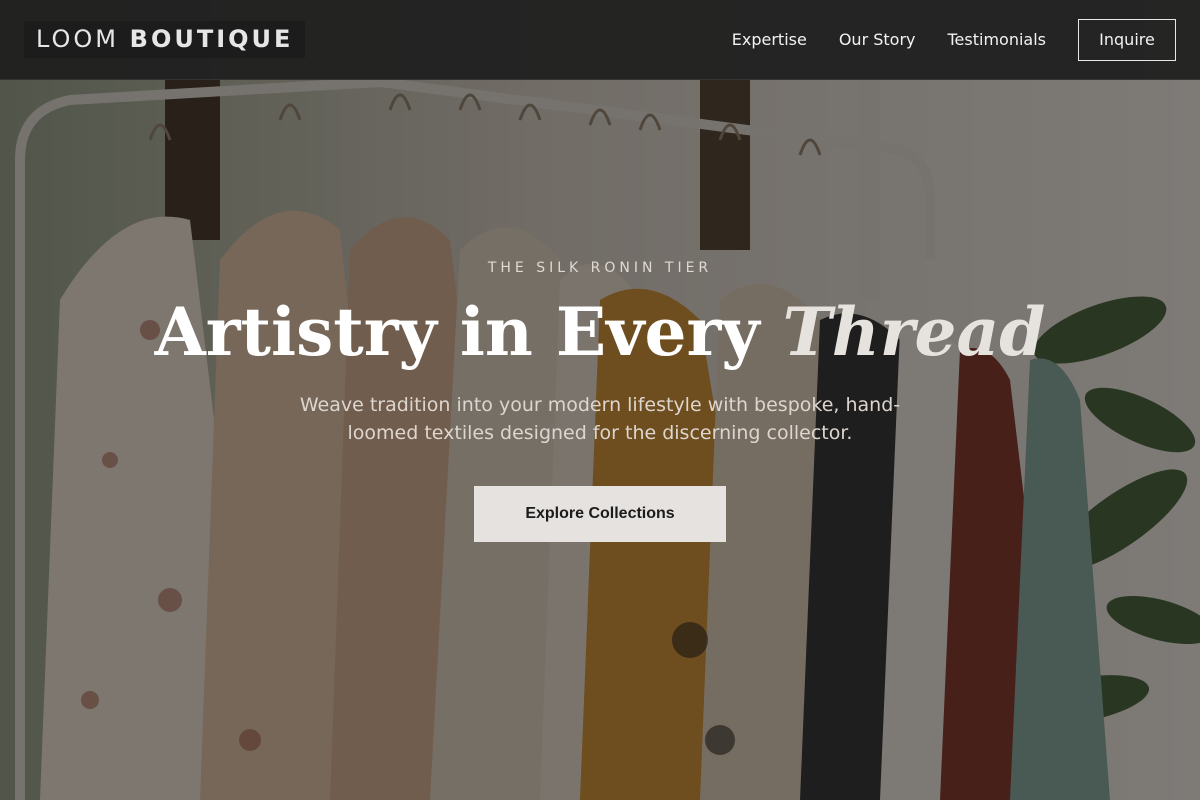 Image resolution: width=1200 pixels, height=800 pixels. I want to click on brand-logo: LOOM BOUTIQUE, so click(165, 39).